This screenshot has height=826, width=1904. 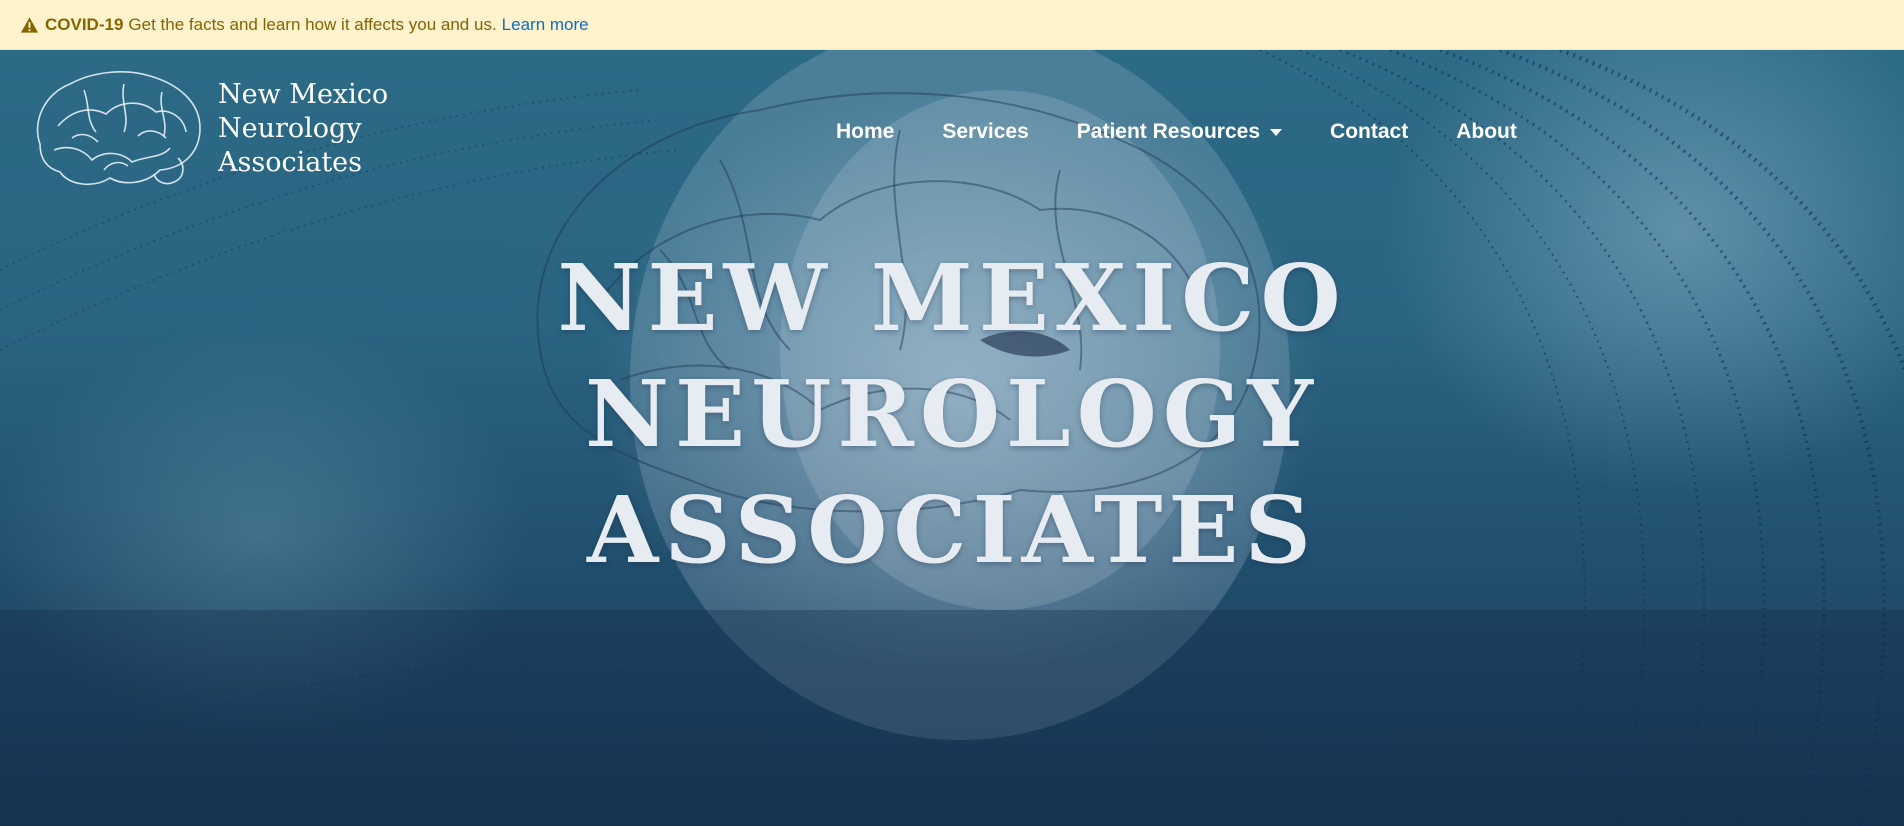 What do you see at coordinates (1276, 132) in the screenshot?
I see `caret-down-icon` at bounding box center [1276, 132].